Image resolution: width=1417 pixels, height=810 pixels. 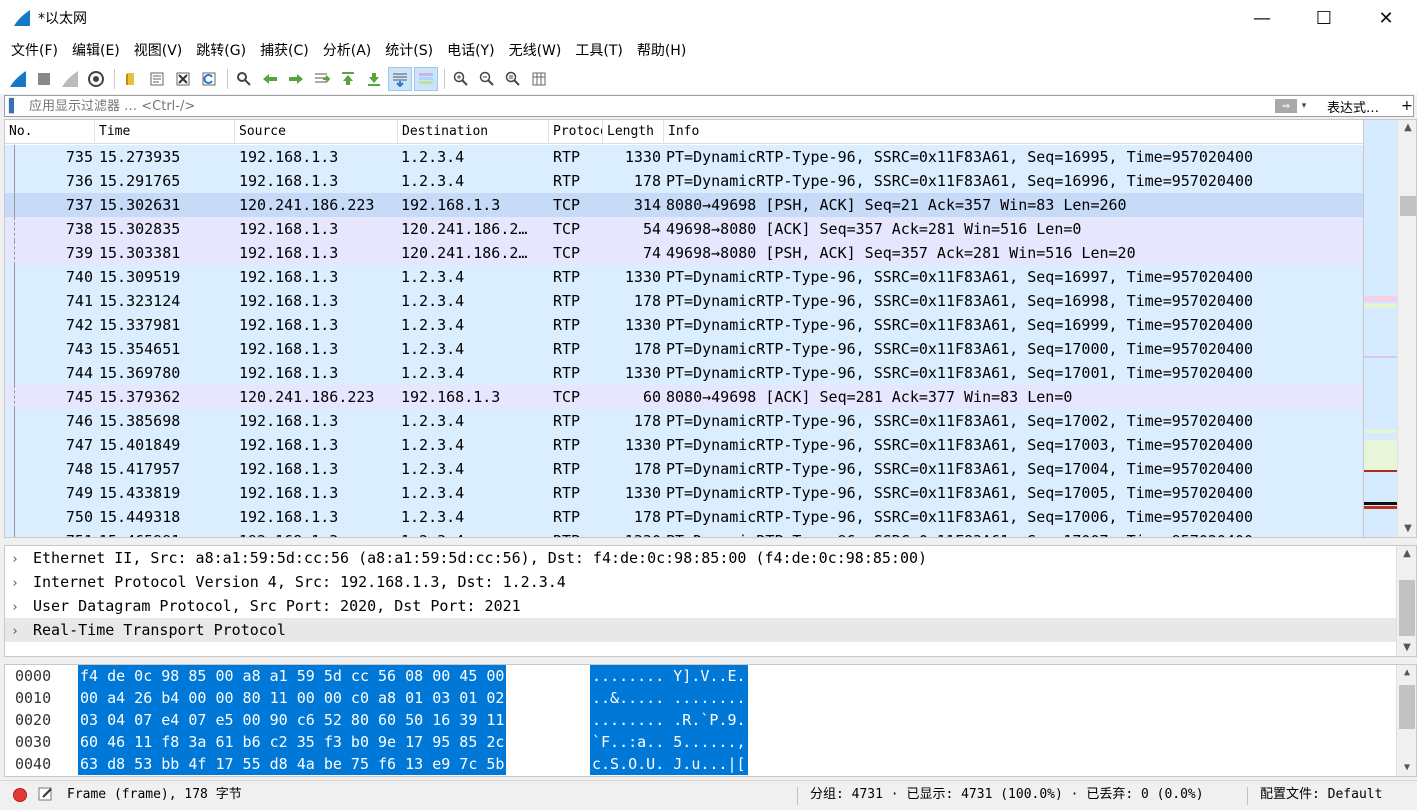 I want to click on find-packet-icon, so click(x=244, y=79).